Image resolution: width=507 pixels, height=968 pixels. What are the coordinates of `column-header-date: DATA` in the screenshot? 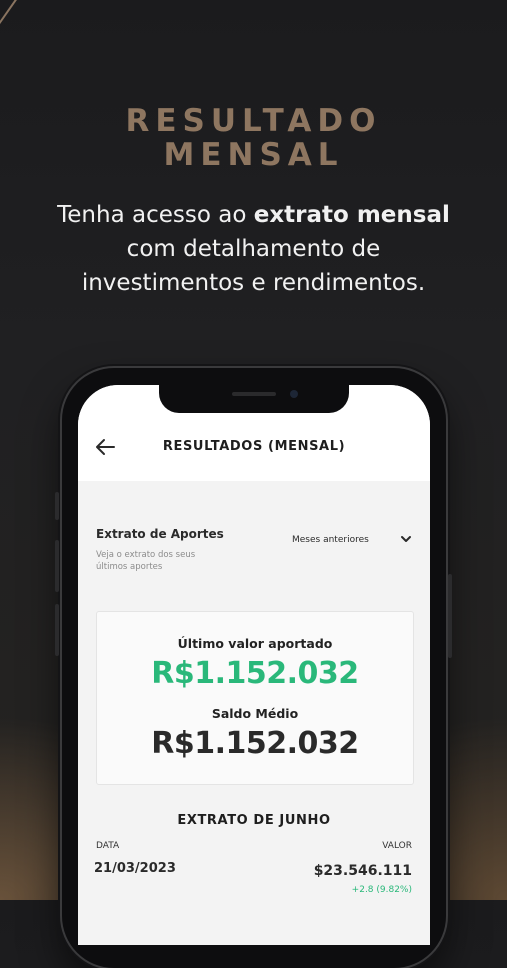 It's located at (108, 846).